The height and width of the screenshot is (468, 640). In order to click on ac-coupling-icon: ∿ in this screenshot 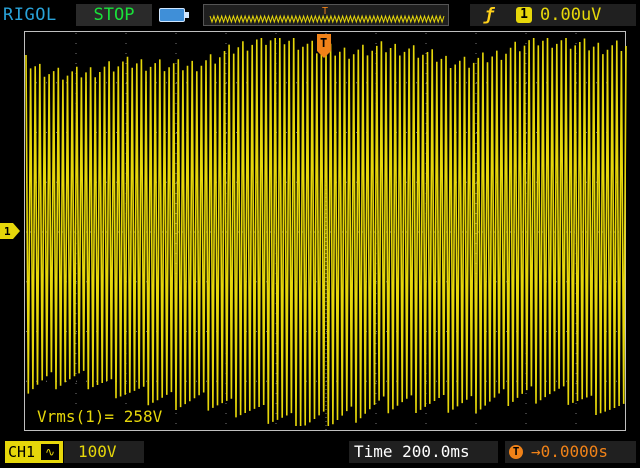, I will do `click(50, 452)`.